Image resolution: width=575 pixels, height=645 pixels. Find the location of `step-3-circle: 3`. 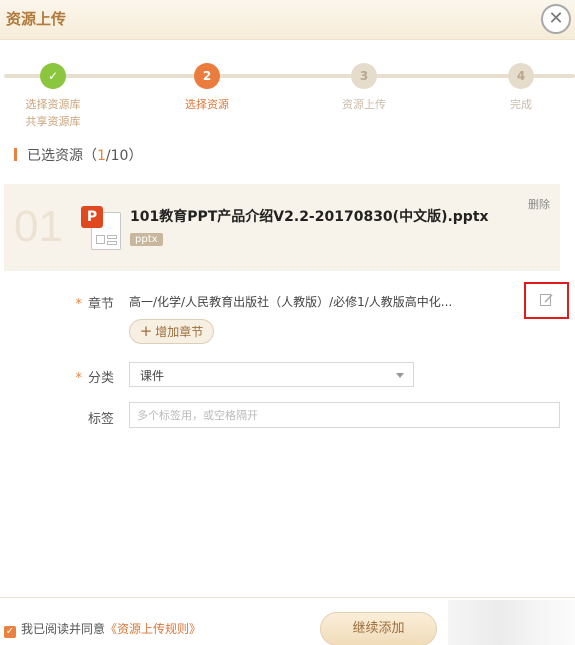

step-3-circle: 3 is located at coordinates (364, 76).